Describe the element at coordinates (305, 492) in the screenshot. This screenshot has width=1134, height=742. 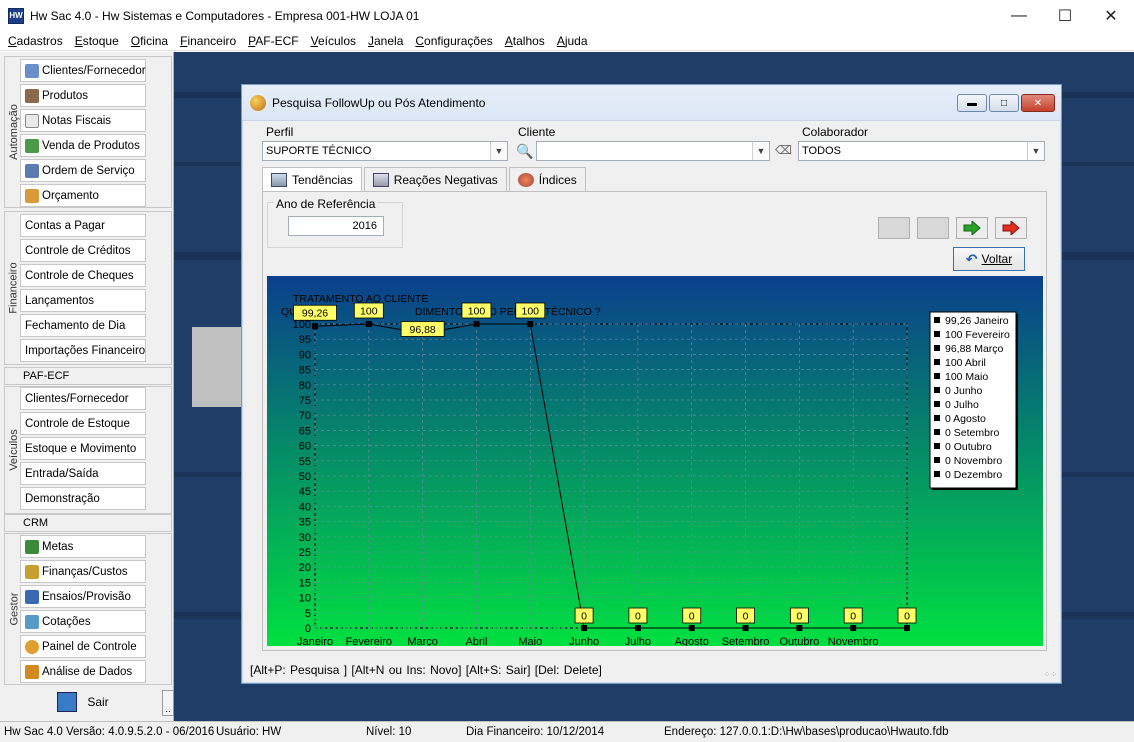
I see `y-tick-label: 45` at that location.